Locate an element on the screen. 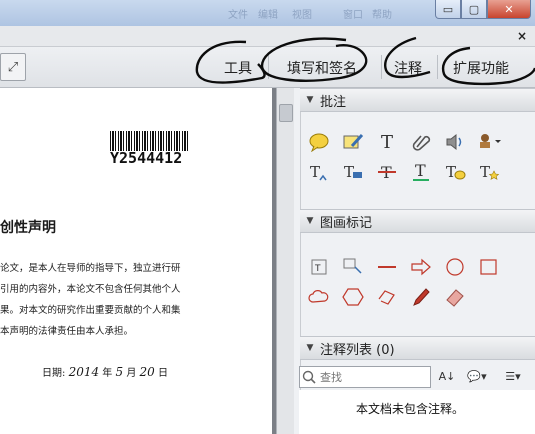 The width and height of the screenshot is (535, 434). menu-ghost-2: 编辑 is located at coordinates (268, 15).